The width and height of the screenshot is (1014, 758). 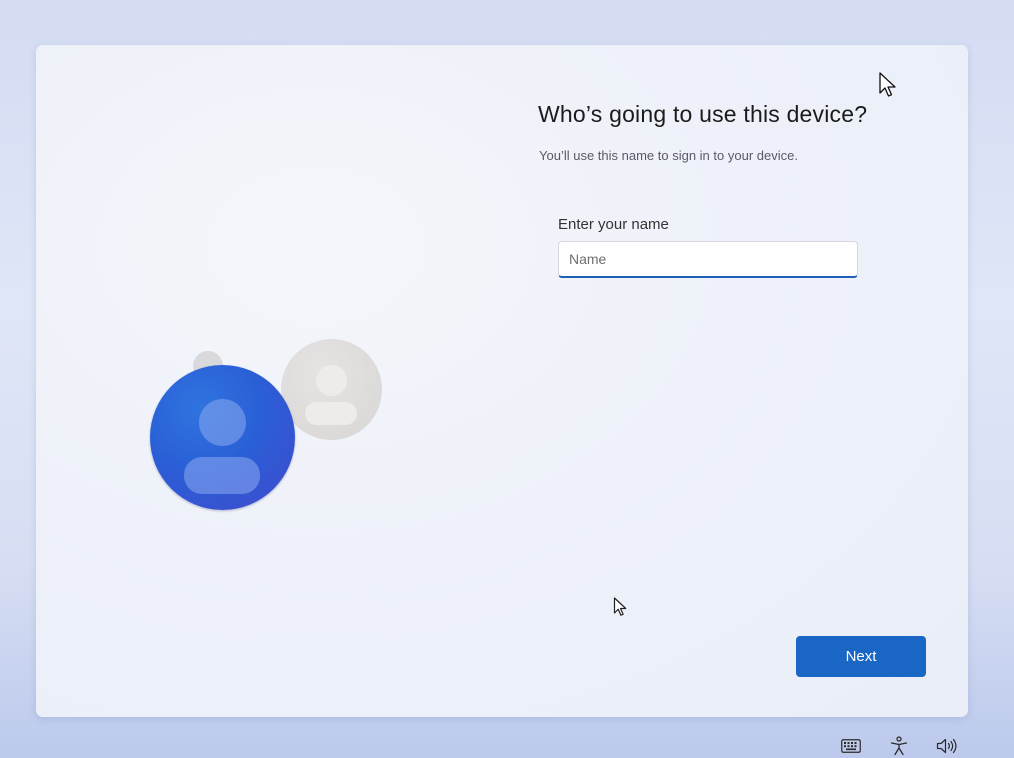 I want to click on accessibility-icon, so click(x=899, y=746).